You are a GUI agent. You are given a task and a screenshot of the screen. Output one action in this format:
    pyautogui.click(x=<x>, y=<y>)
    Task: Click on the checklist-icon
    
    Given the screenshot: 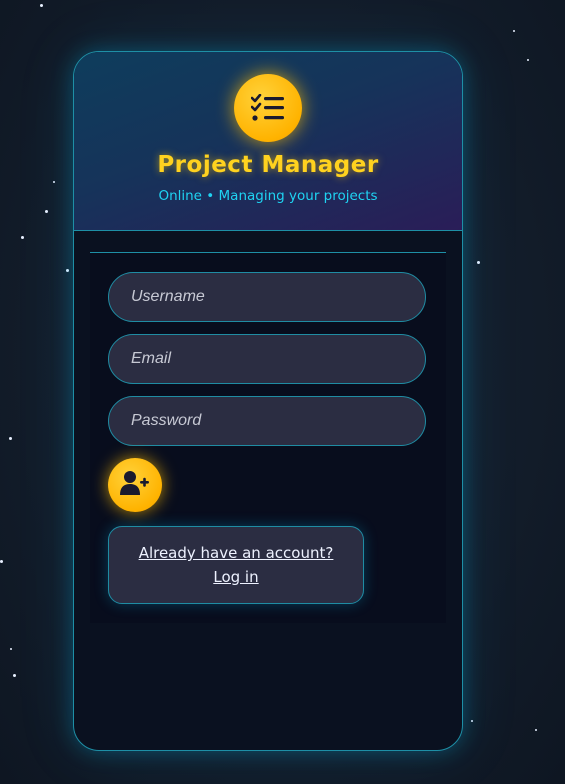 What is the action you would take?
    pyautogui.click(x=268, y=108)
    